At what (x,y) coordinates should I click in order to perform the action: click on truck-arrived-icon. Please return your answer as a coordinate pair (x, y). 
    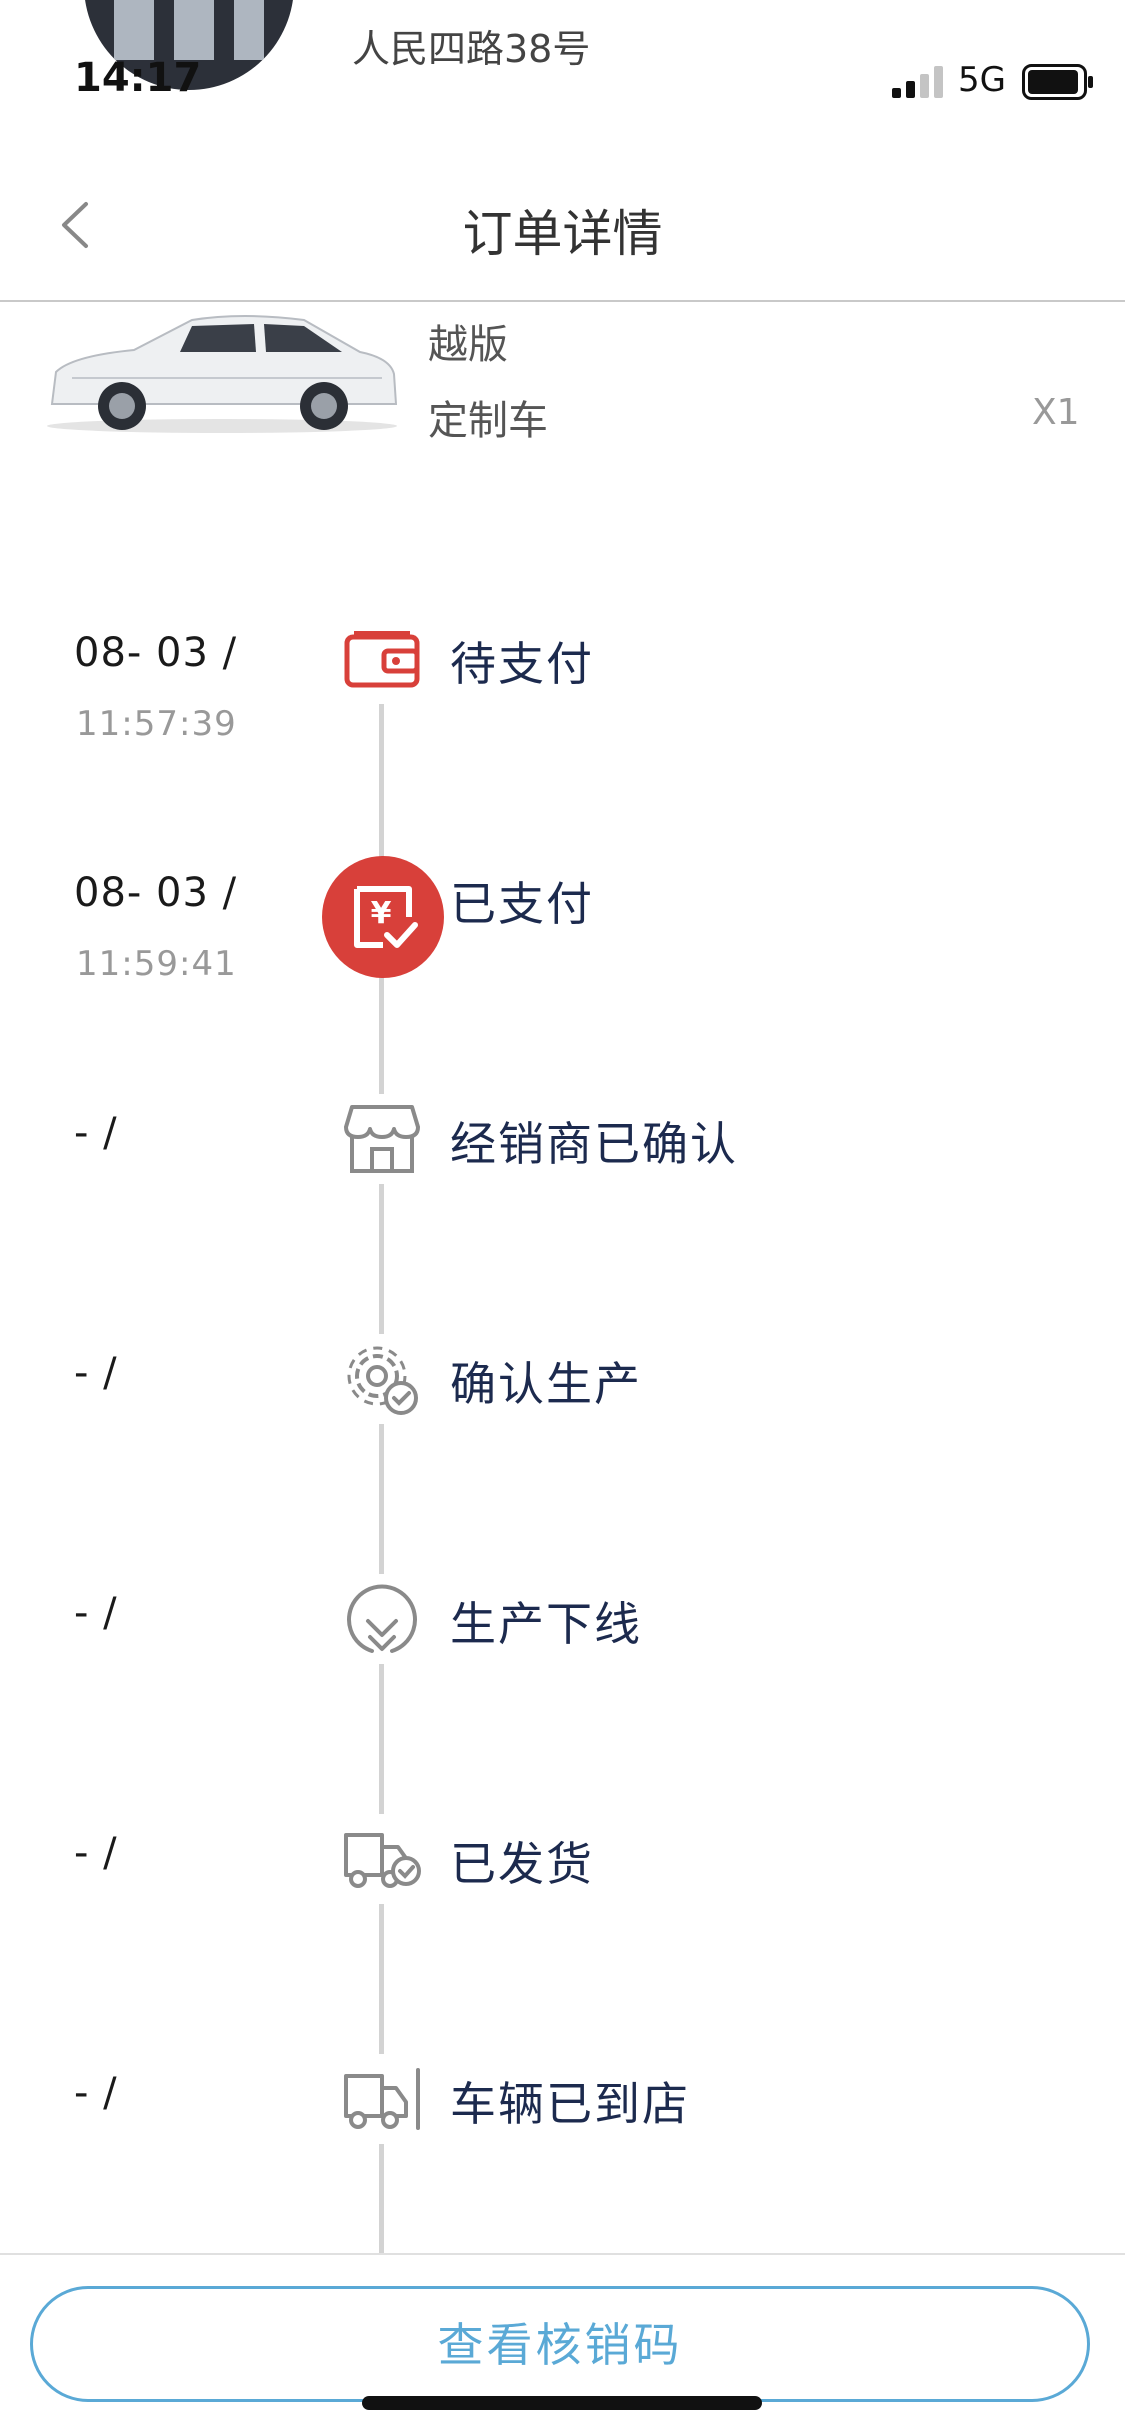
    Looking at the image, I should click on (382, 2099).